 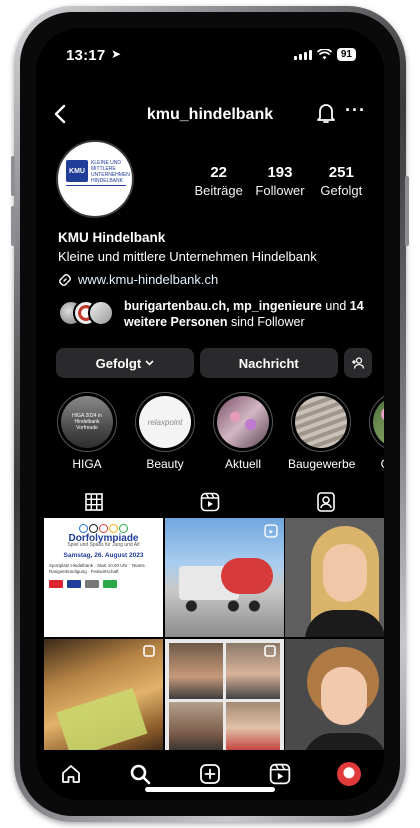 I want to click on reels-icon, so click(x=210, y=502).